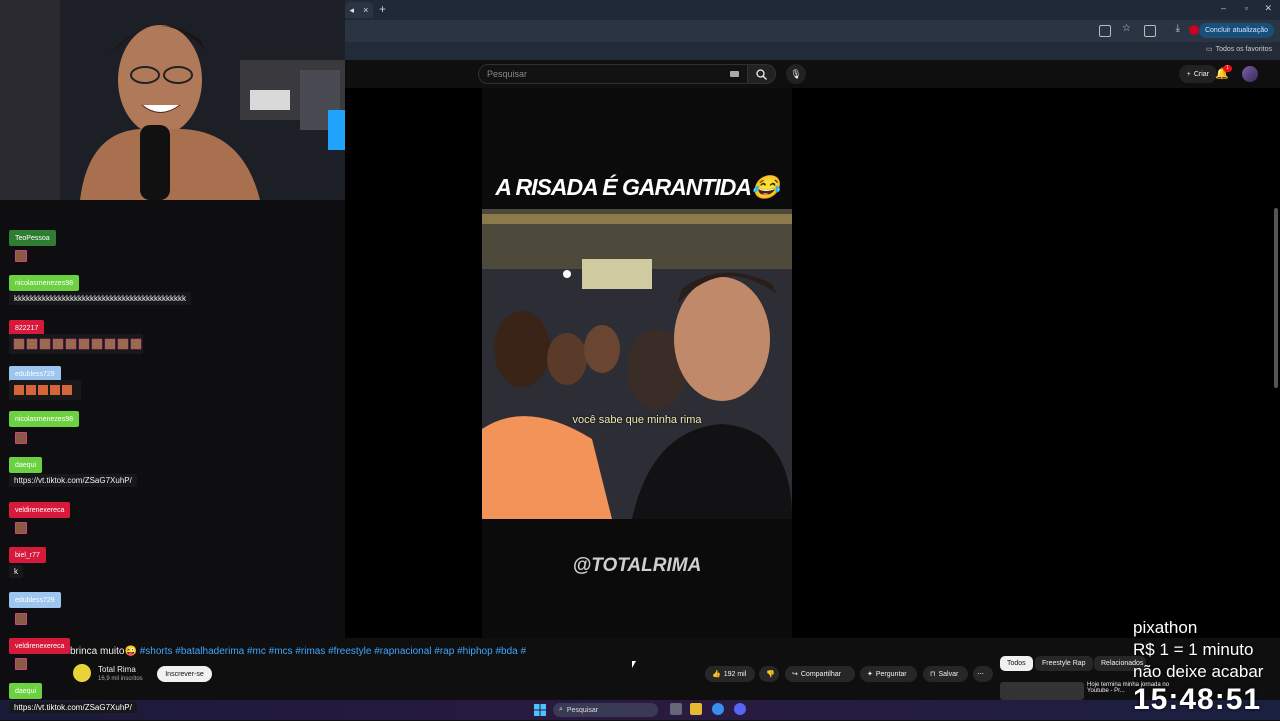 Image resolution: width=1280 pixels, height=721 pixels. Describe the element at coordinates (1193, 649) in the screenshot. I see `overlay-line-2: R$ 1 = 1 minuto` at that location.